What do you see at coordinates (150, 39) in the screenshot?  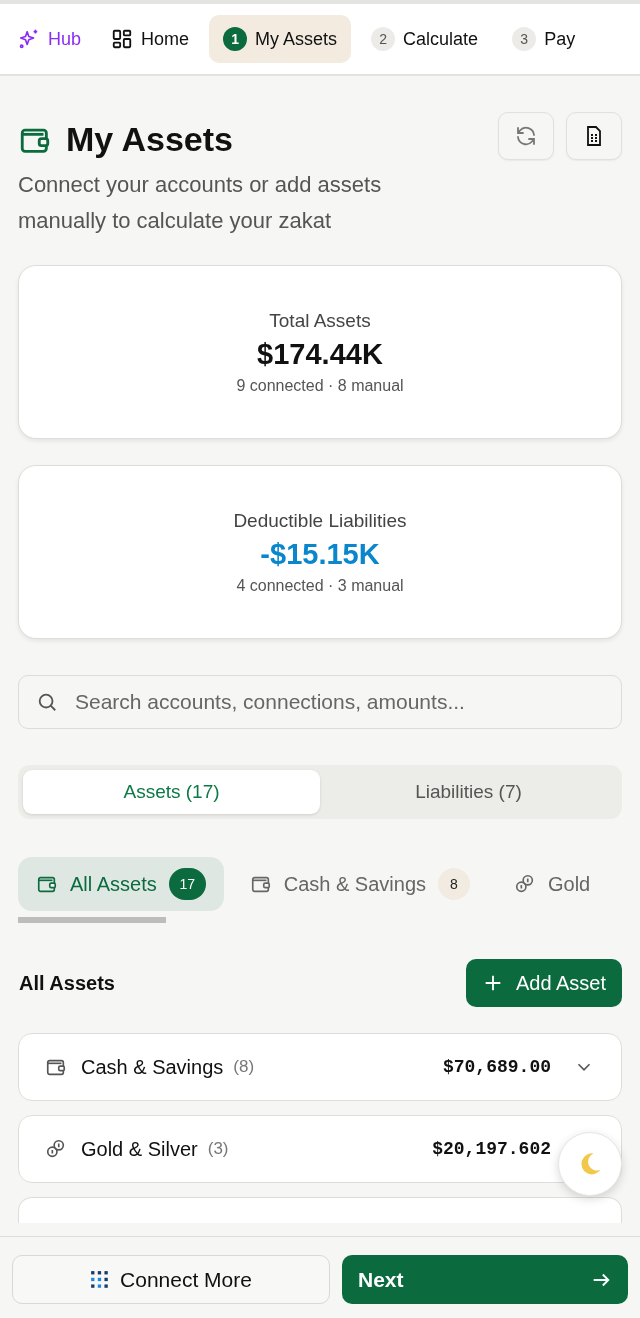 I see `nav-tab: Home` at bounding box center [150, 39].